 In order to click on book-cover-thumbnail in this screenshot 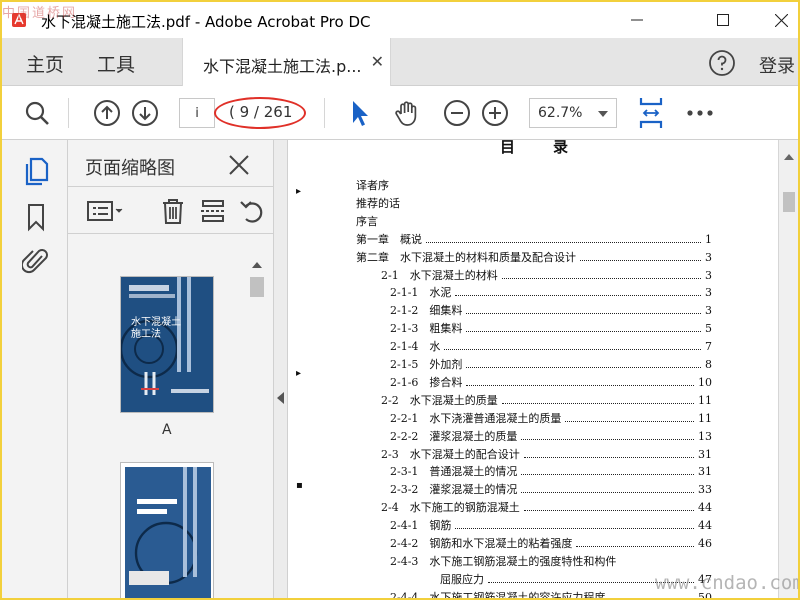, I will do `click(167, 530)`.